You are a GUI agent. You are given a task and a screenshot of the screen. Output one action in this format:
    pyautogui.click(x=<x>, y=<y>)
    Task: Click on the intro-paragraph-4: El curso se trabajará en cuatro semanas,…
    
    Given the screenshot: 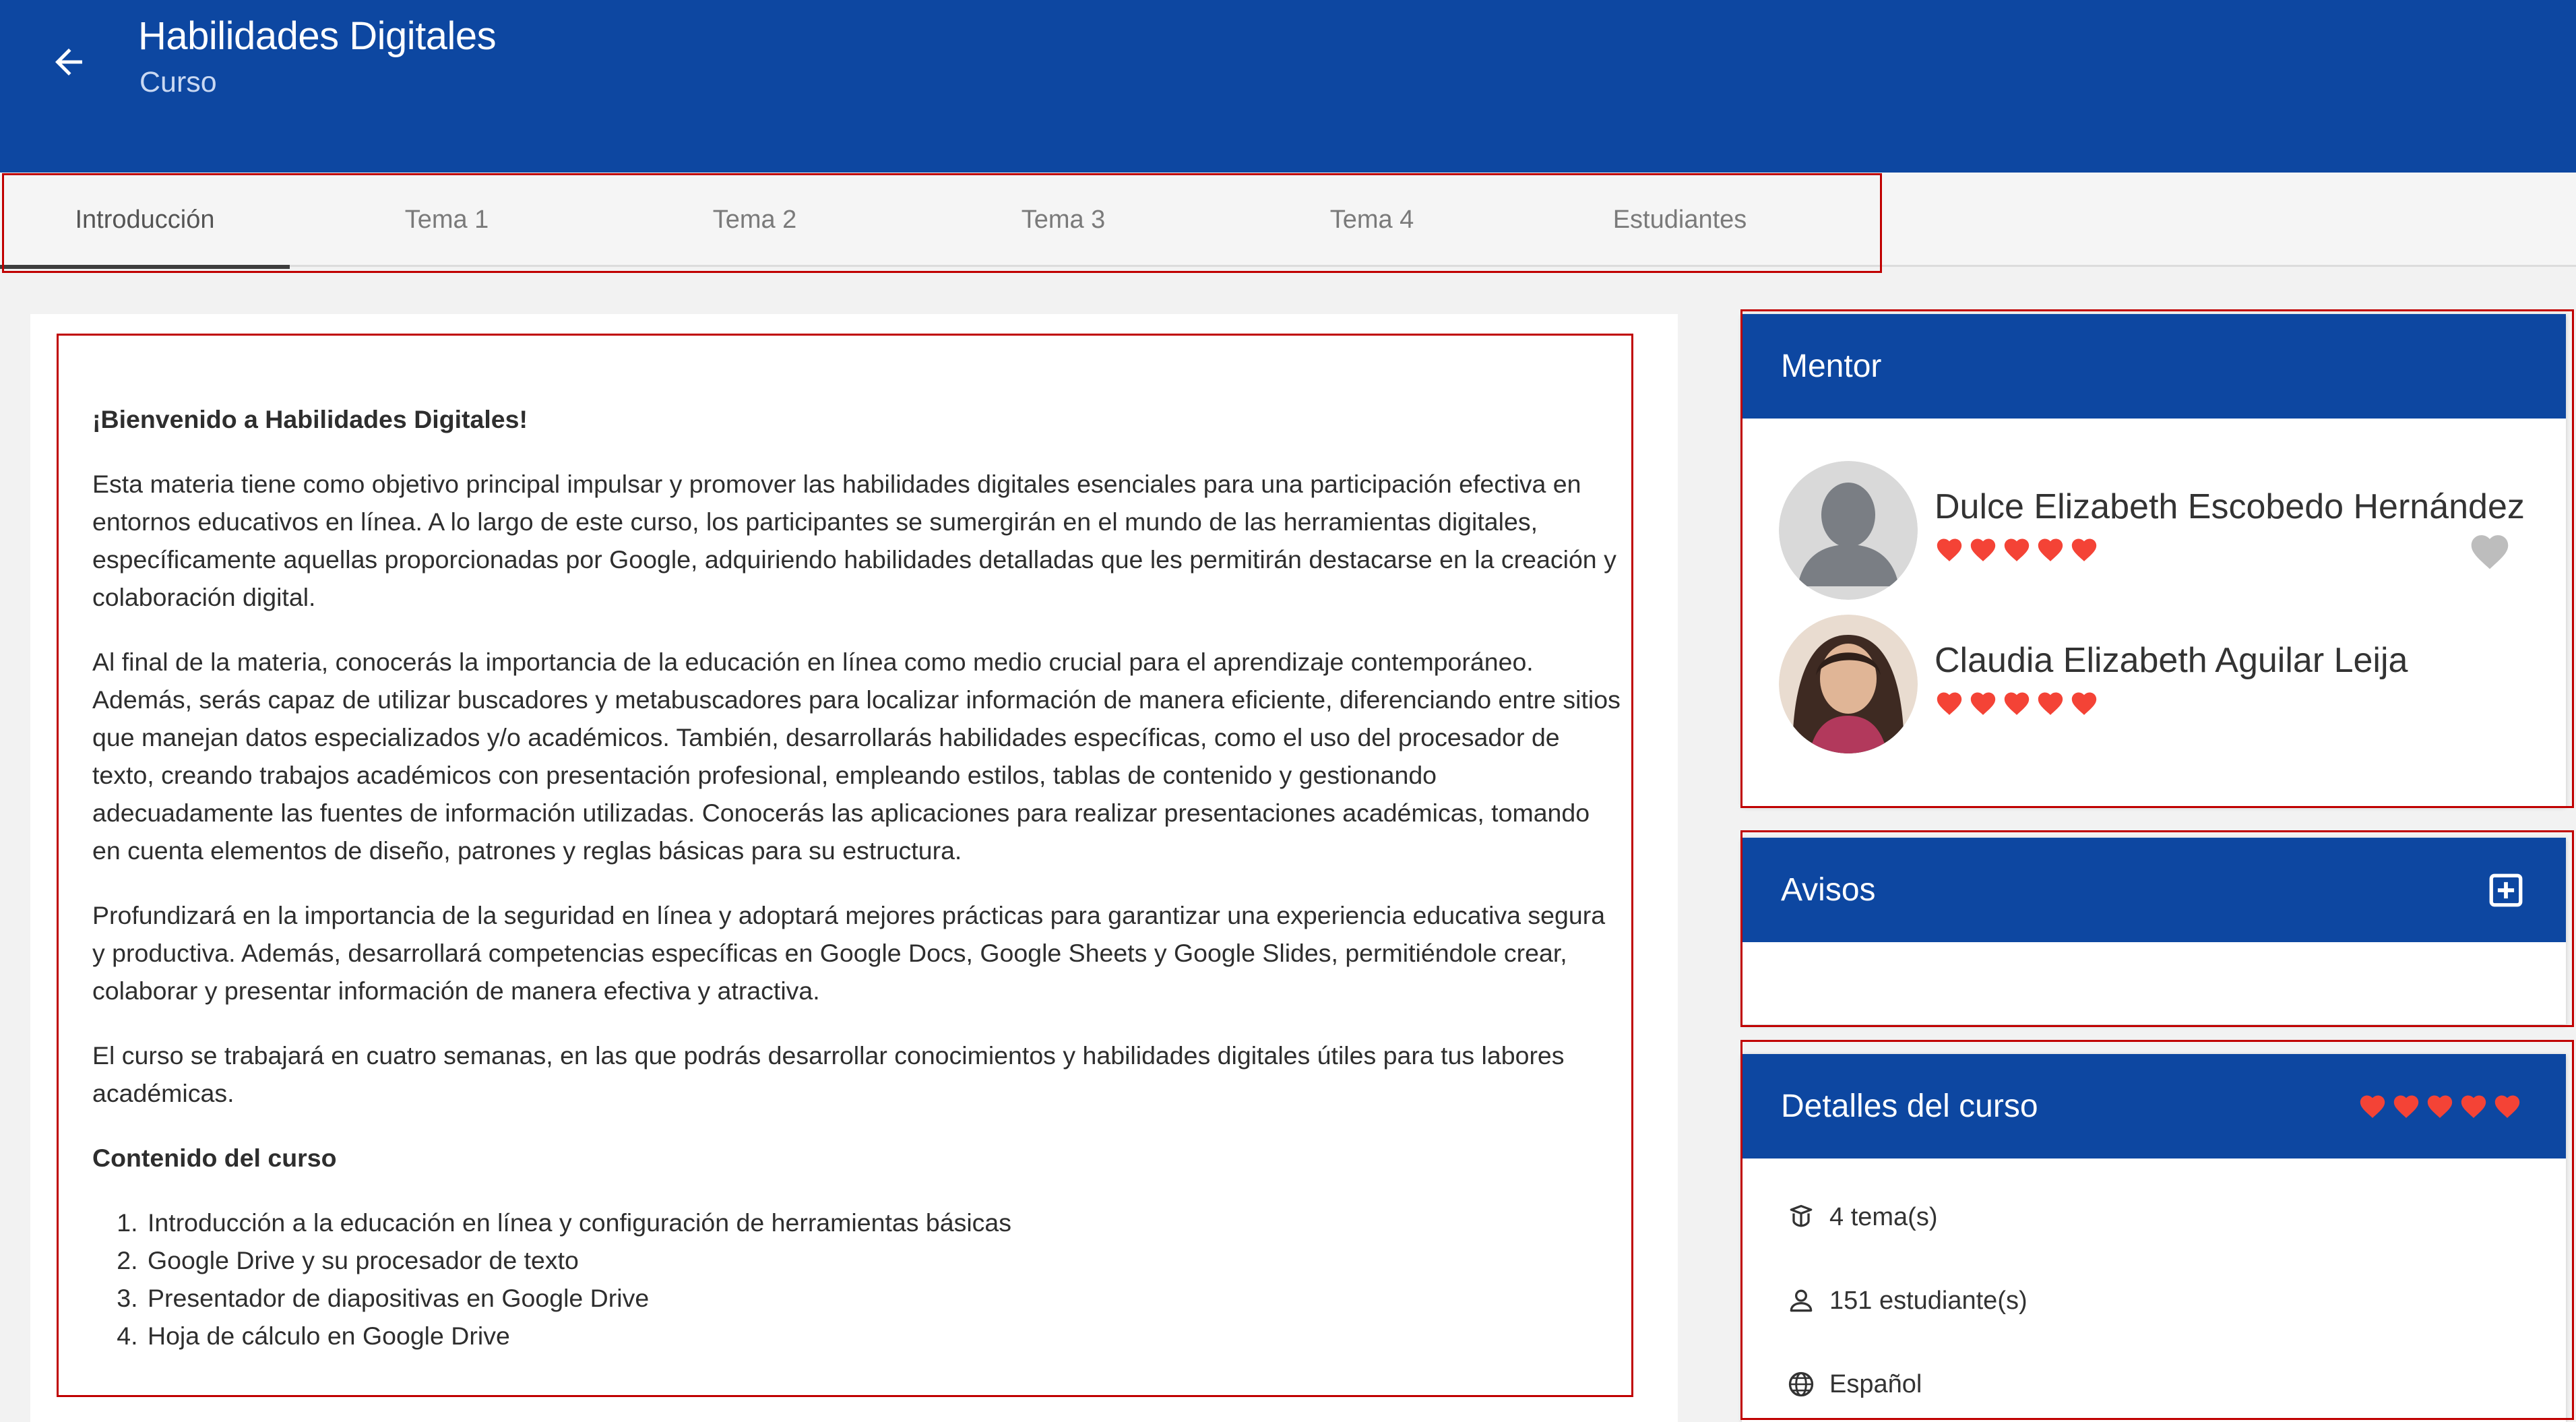 What is the action you would take?
    pyautogui.click(x=828, y=1074)
    